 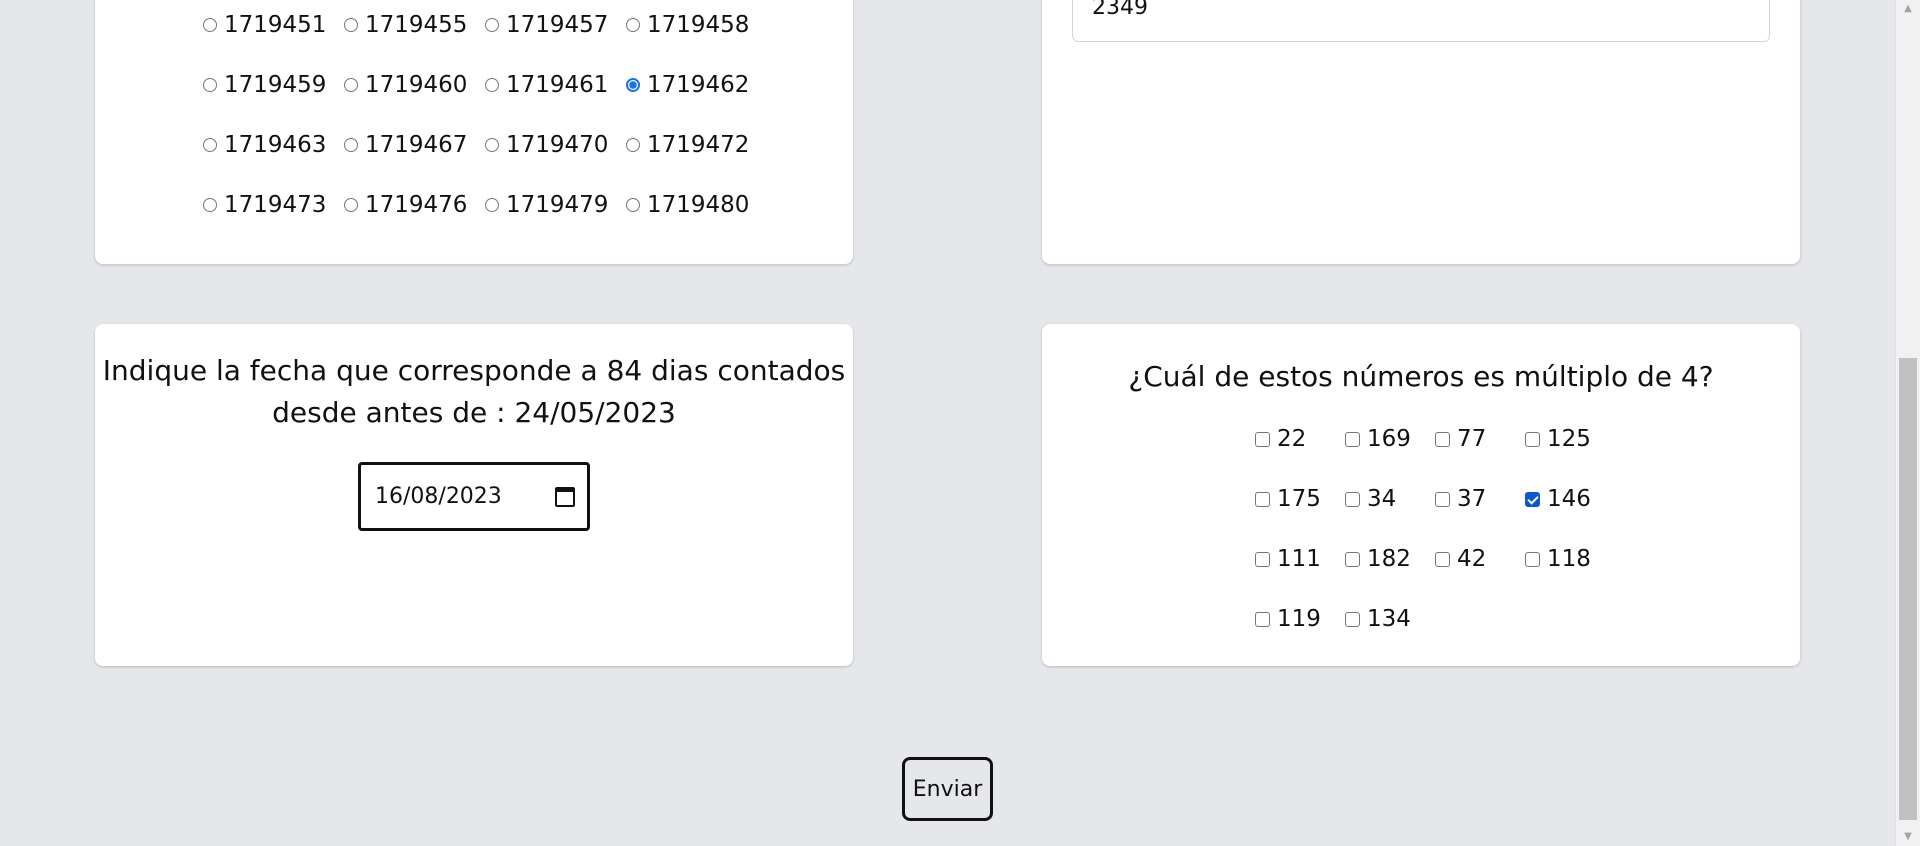 I want to click on radio-option: 1719470, so click(x=555, y=145).